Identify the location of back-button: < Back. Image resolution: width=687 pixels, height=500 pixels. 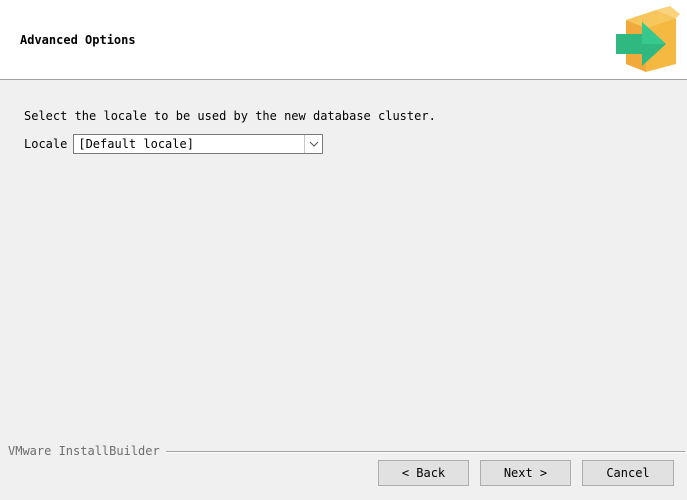
(423, 473).